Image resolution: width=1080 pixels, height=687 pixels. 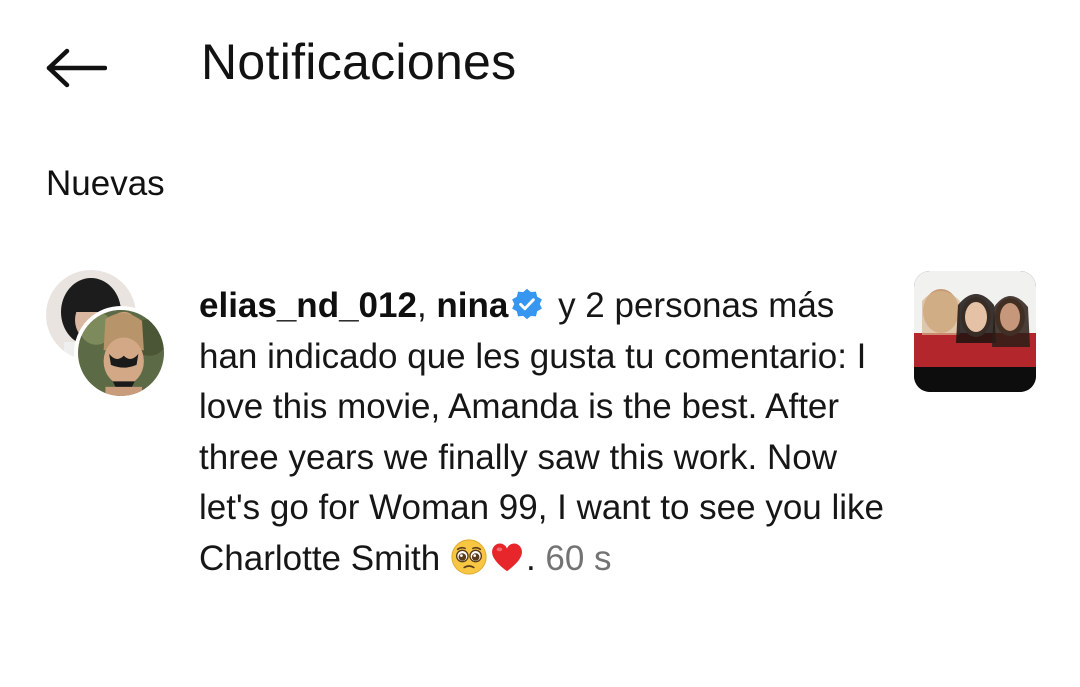 I want to click on username-link: elias_nd_012, so click(x=308, y=305).